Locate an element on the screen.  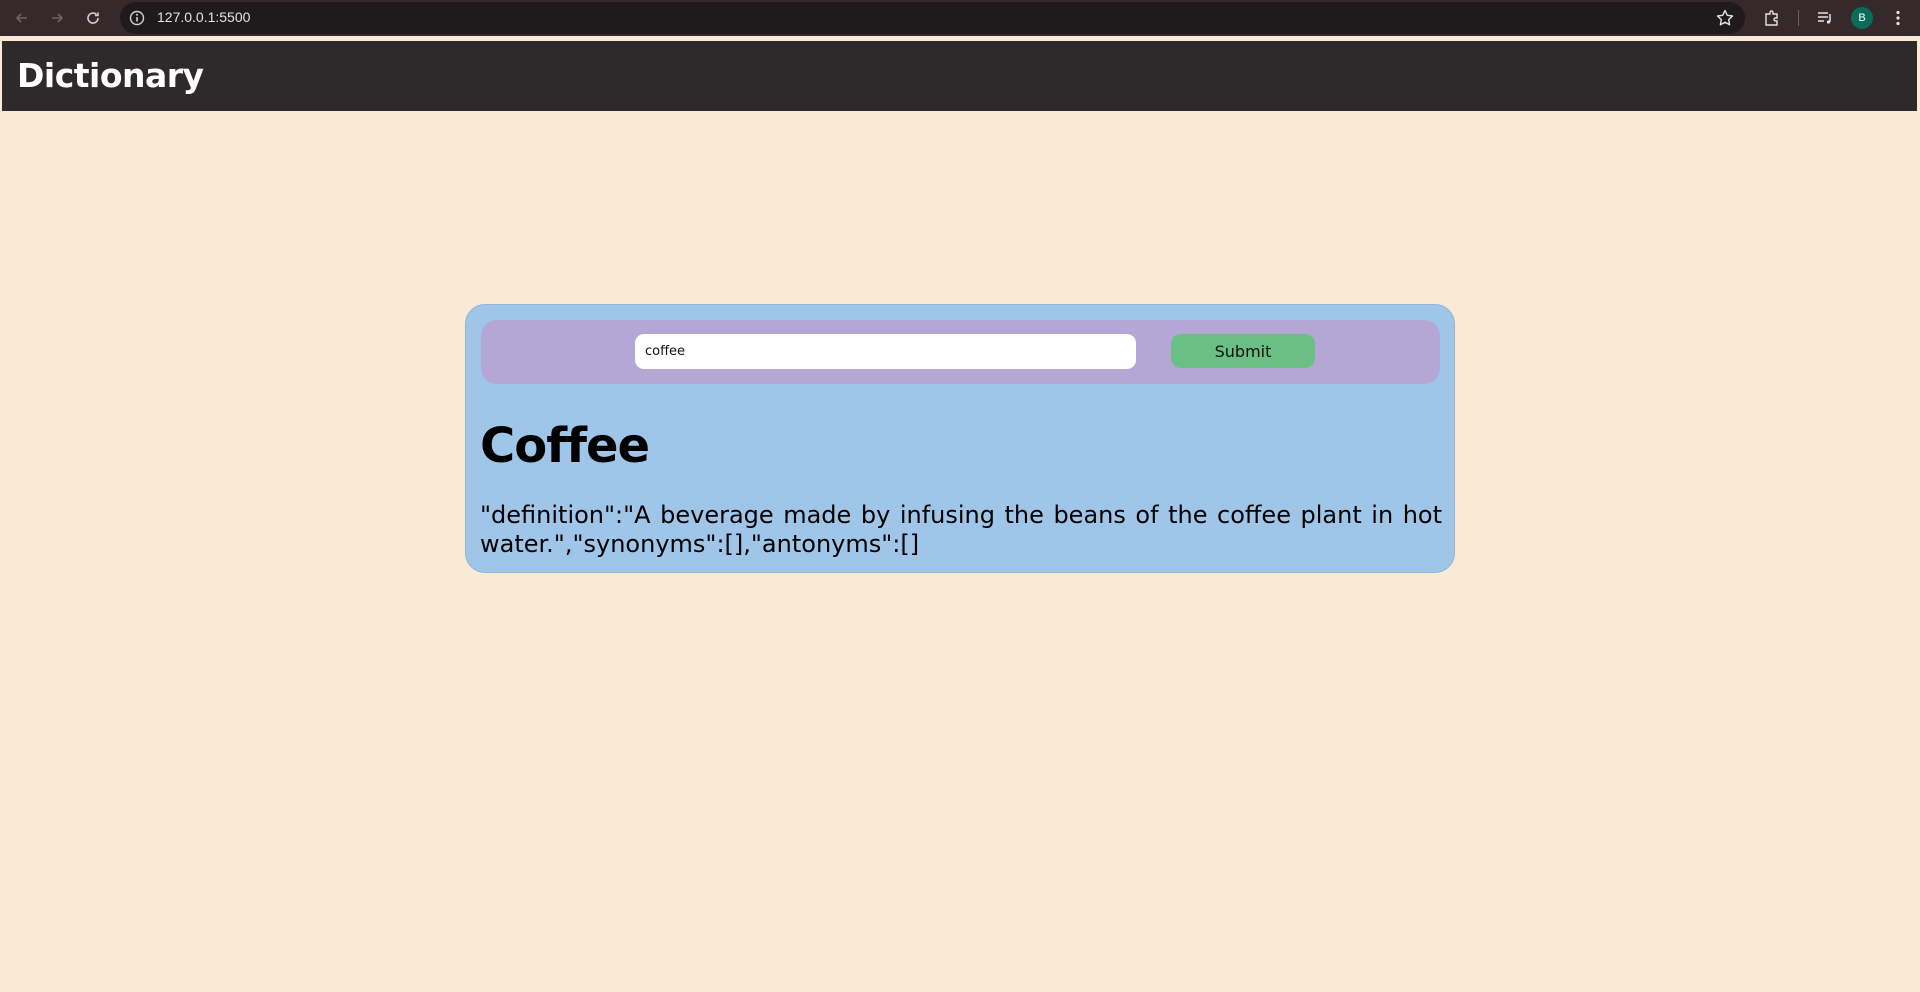
page-title: Dictionary is located at coordinates (110, 75).